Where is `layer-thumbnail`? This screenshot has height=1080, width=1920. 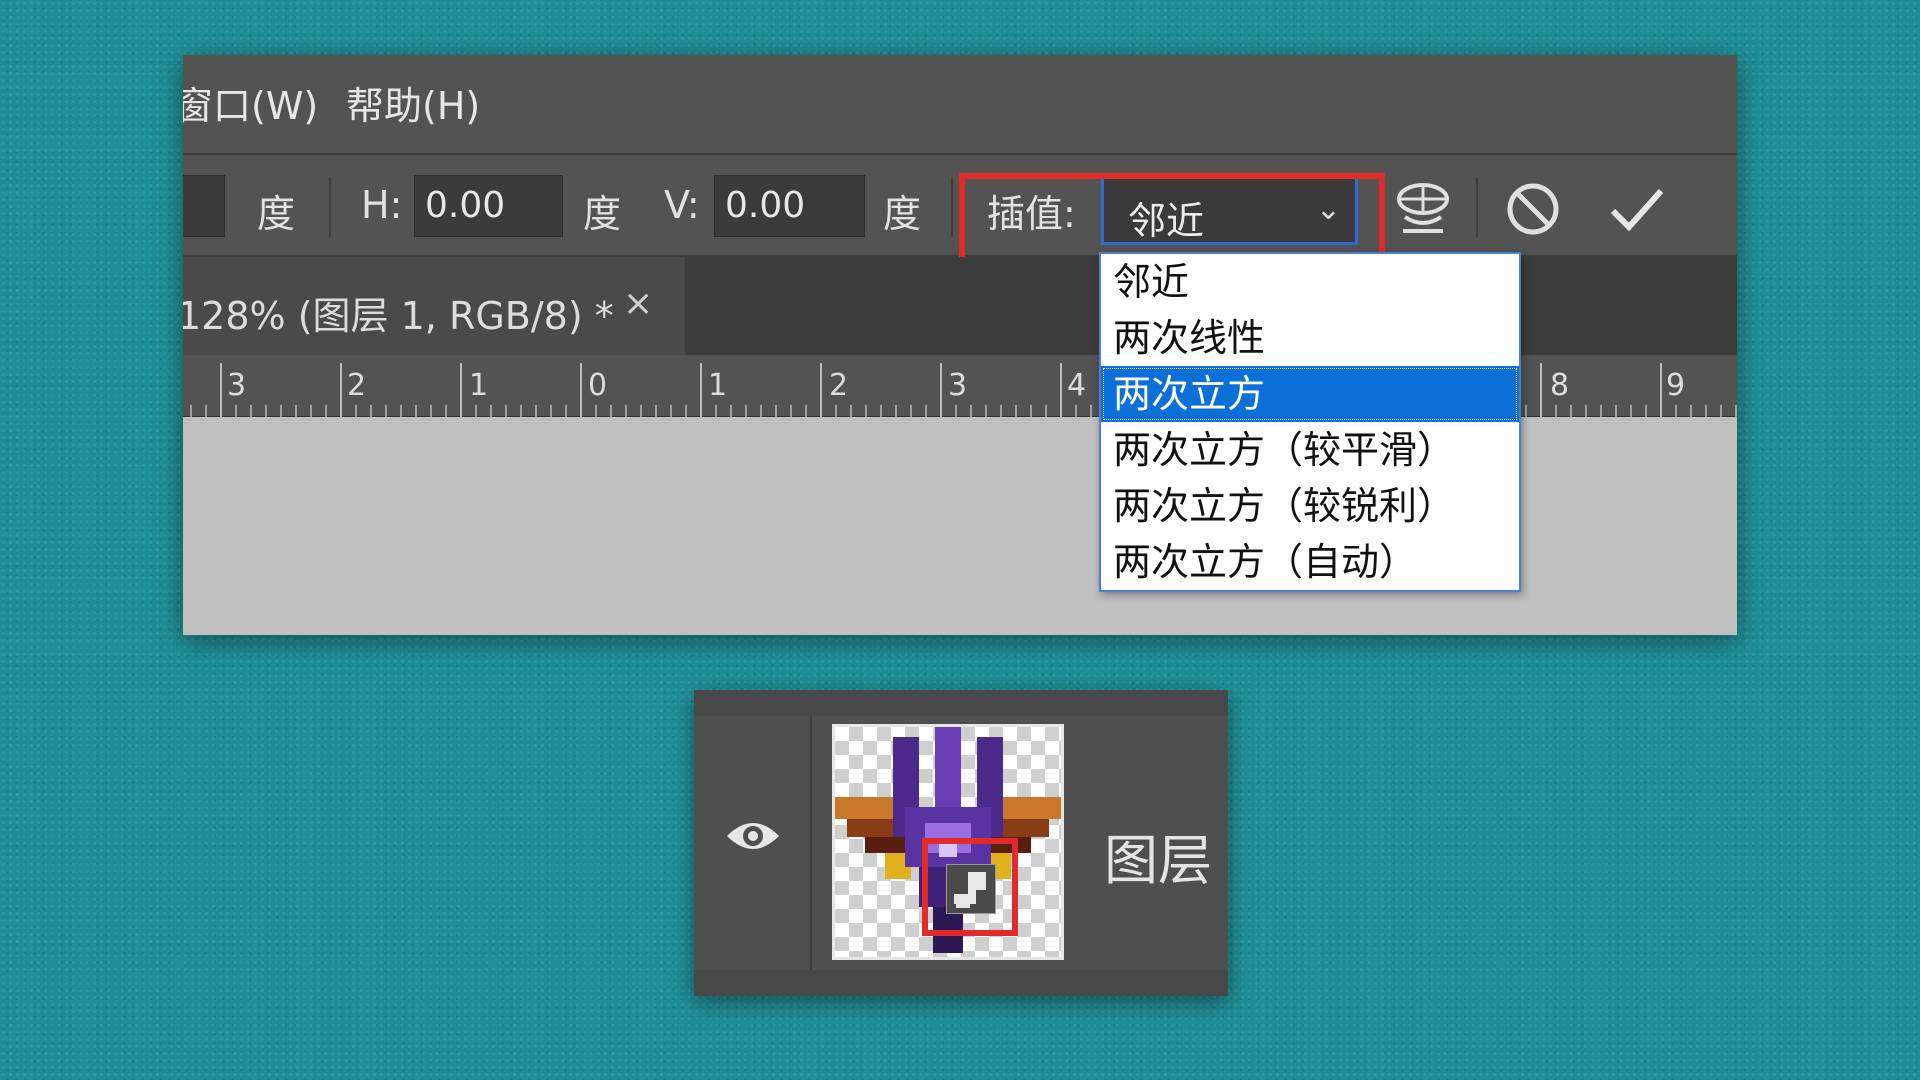
layer-thumbnail is located at coordinates (948, 842).